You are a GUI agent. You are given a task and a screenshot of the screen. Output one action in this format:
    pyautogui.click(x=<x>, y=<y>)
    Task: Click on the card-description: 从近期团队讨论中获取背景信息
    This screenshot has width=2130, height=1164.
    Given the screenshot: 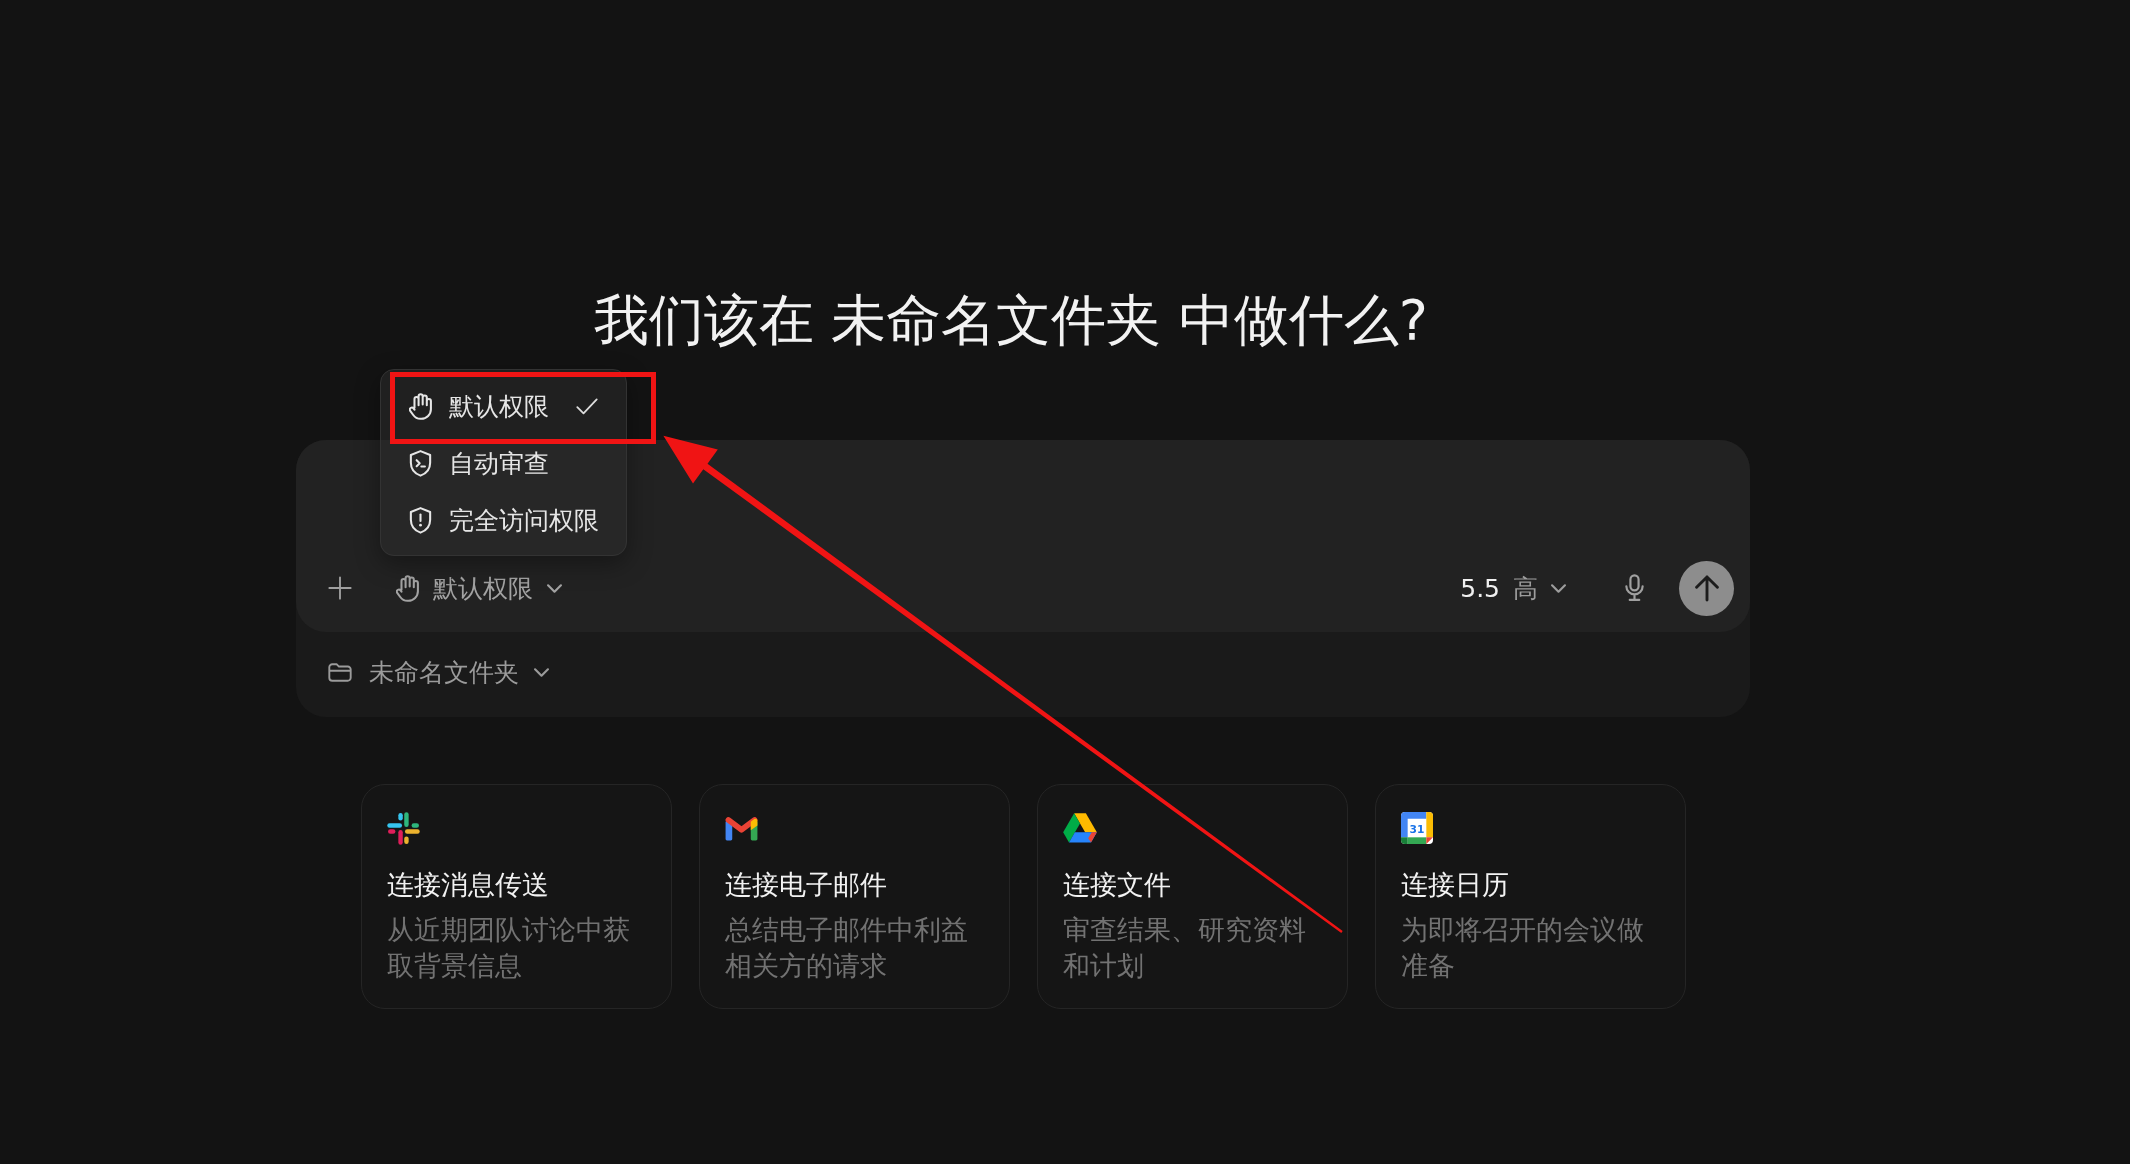 What is the action you would take?
    pyautogui.click(x=508, y=947)
    